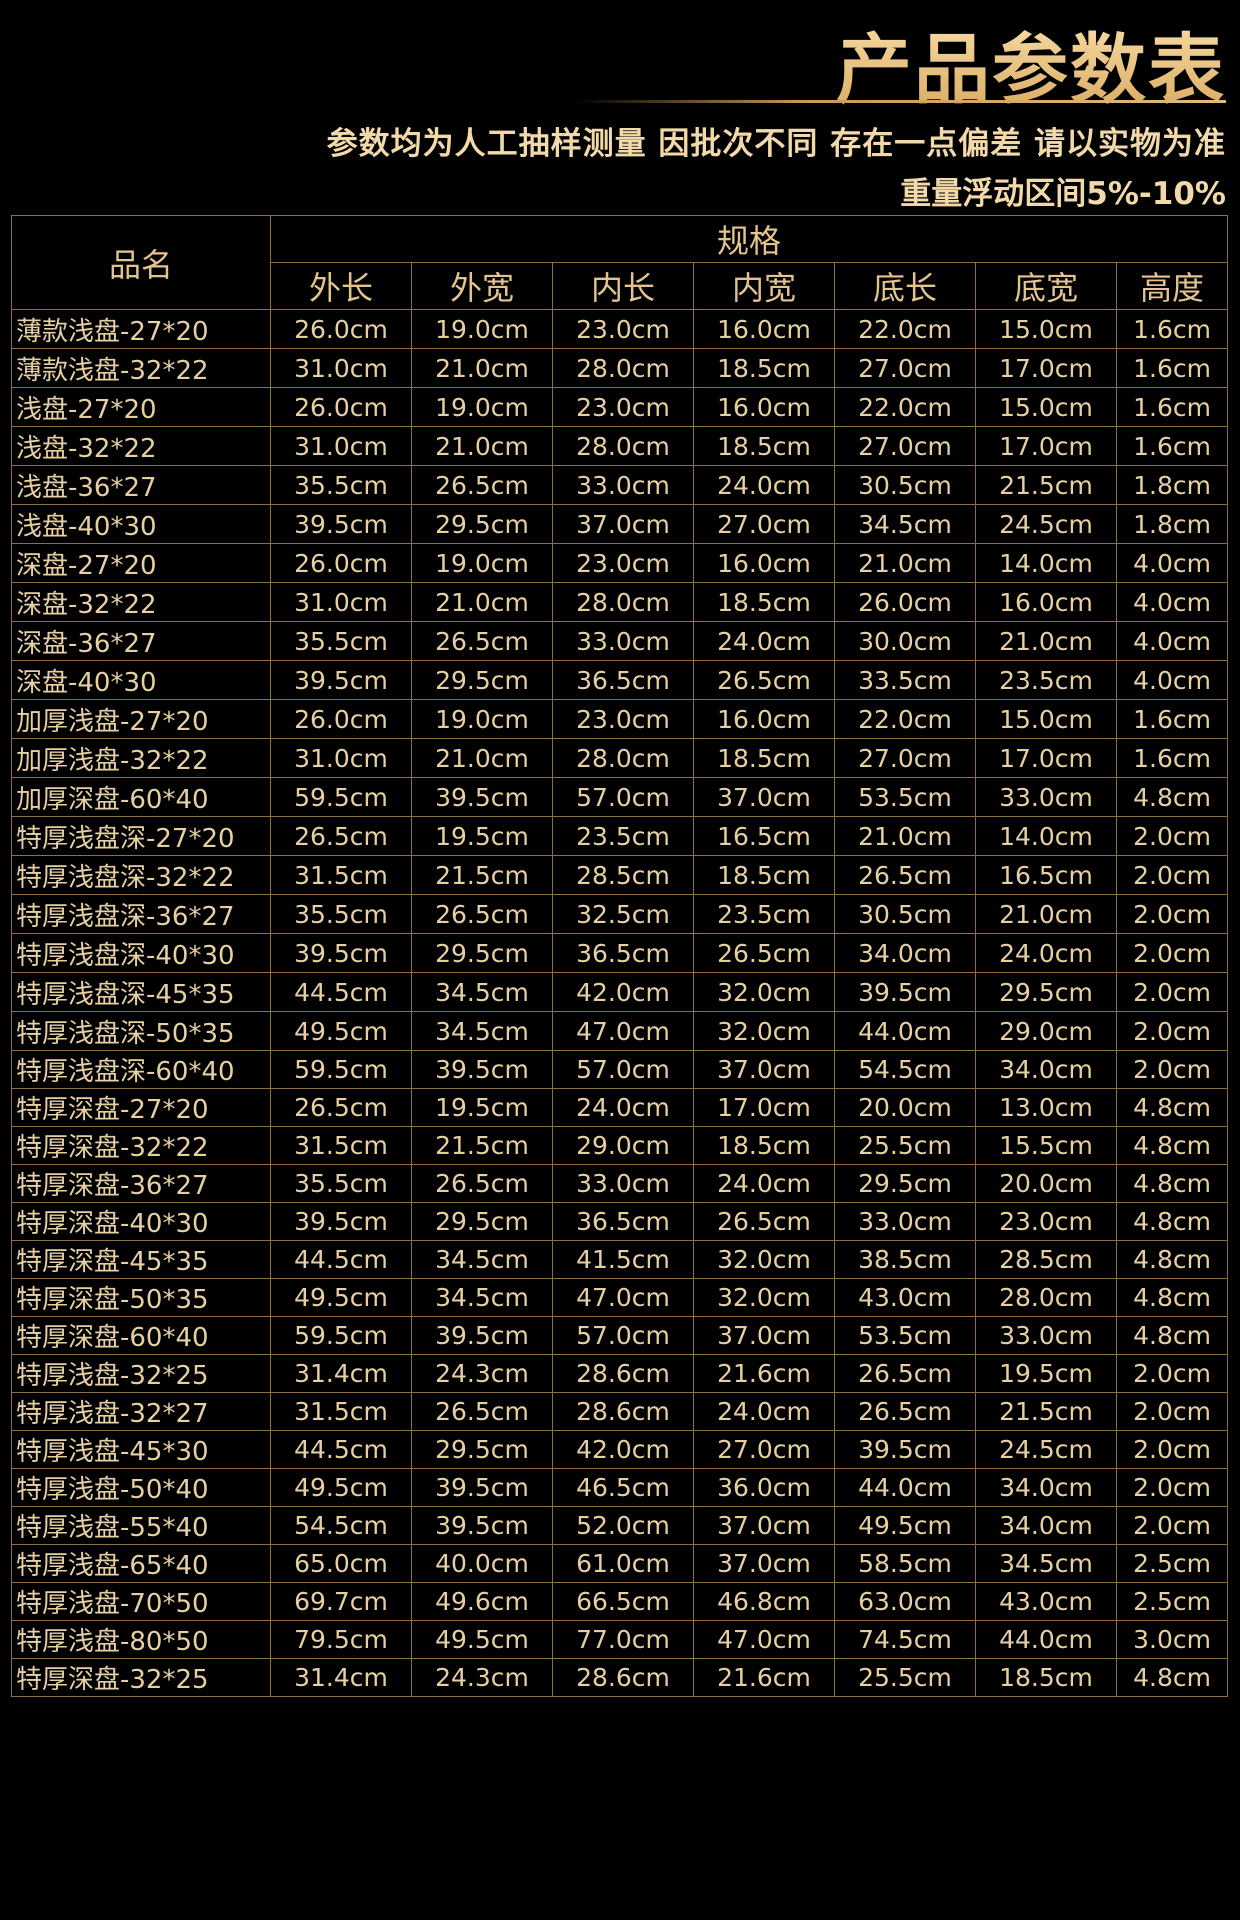 Image resolution: width=1240 pixels, height=1920 pixels. I want to click on spec-value-cell: 34.0cm, so click(1046, 1069).